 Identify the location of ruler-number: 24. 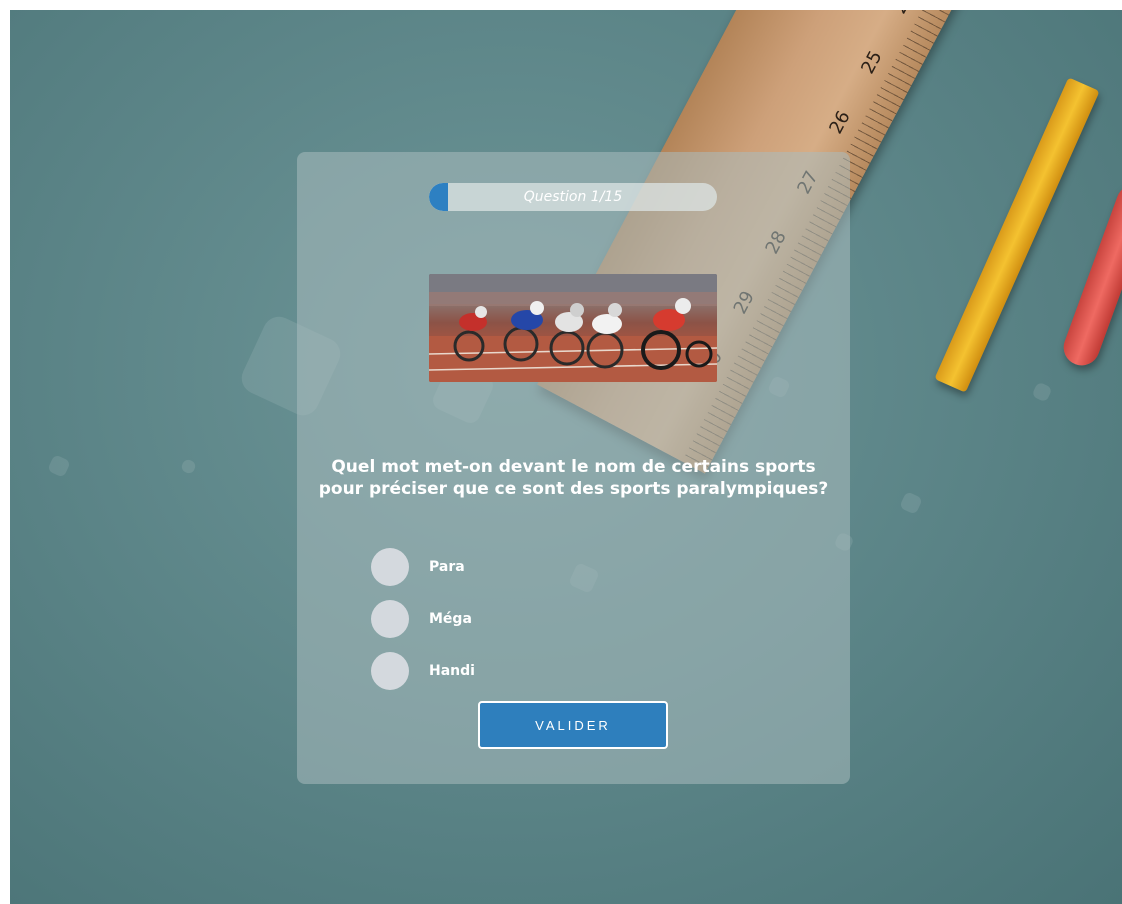
(903, 13).